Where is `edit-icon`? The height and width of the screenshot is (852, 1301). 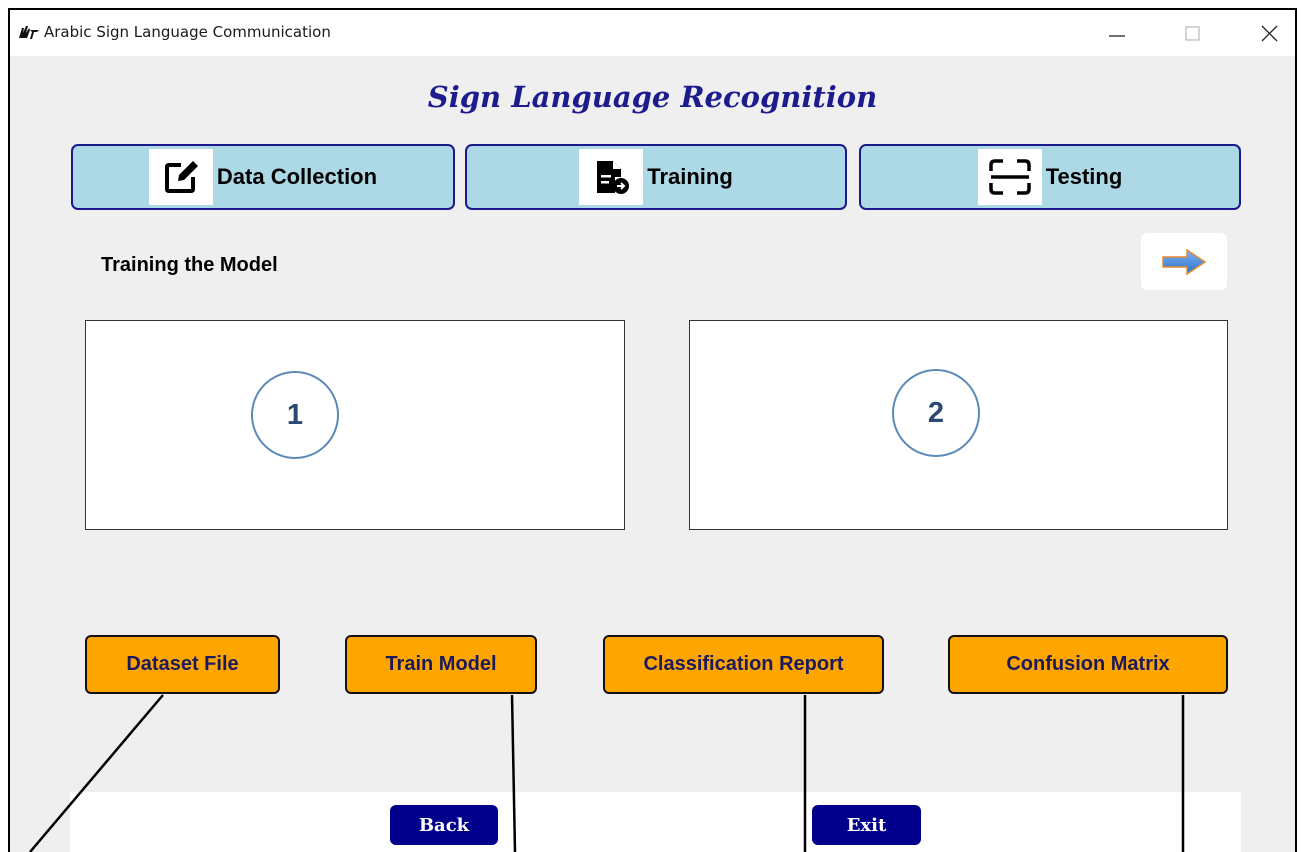
edit-icon is located at coordinates (180, 177).